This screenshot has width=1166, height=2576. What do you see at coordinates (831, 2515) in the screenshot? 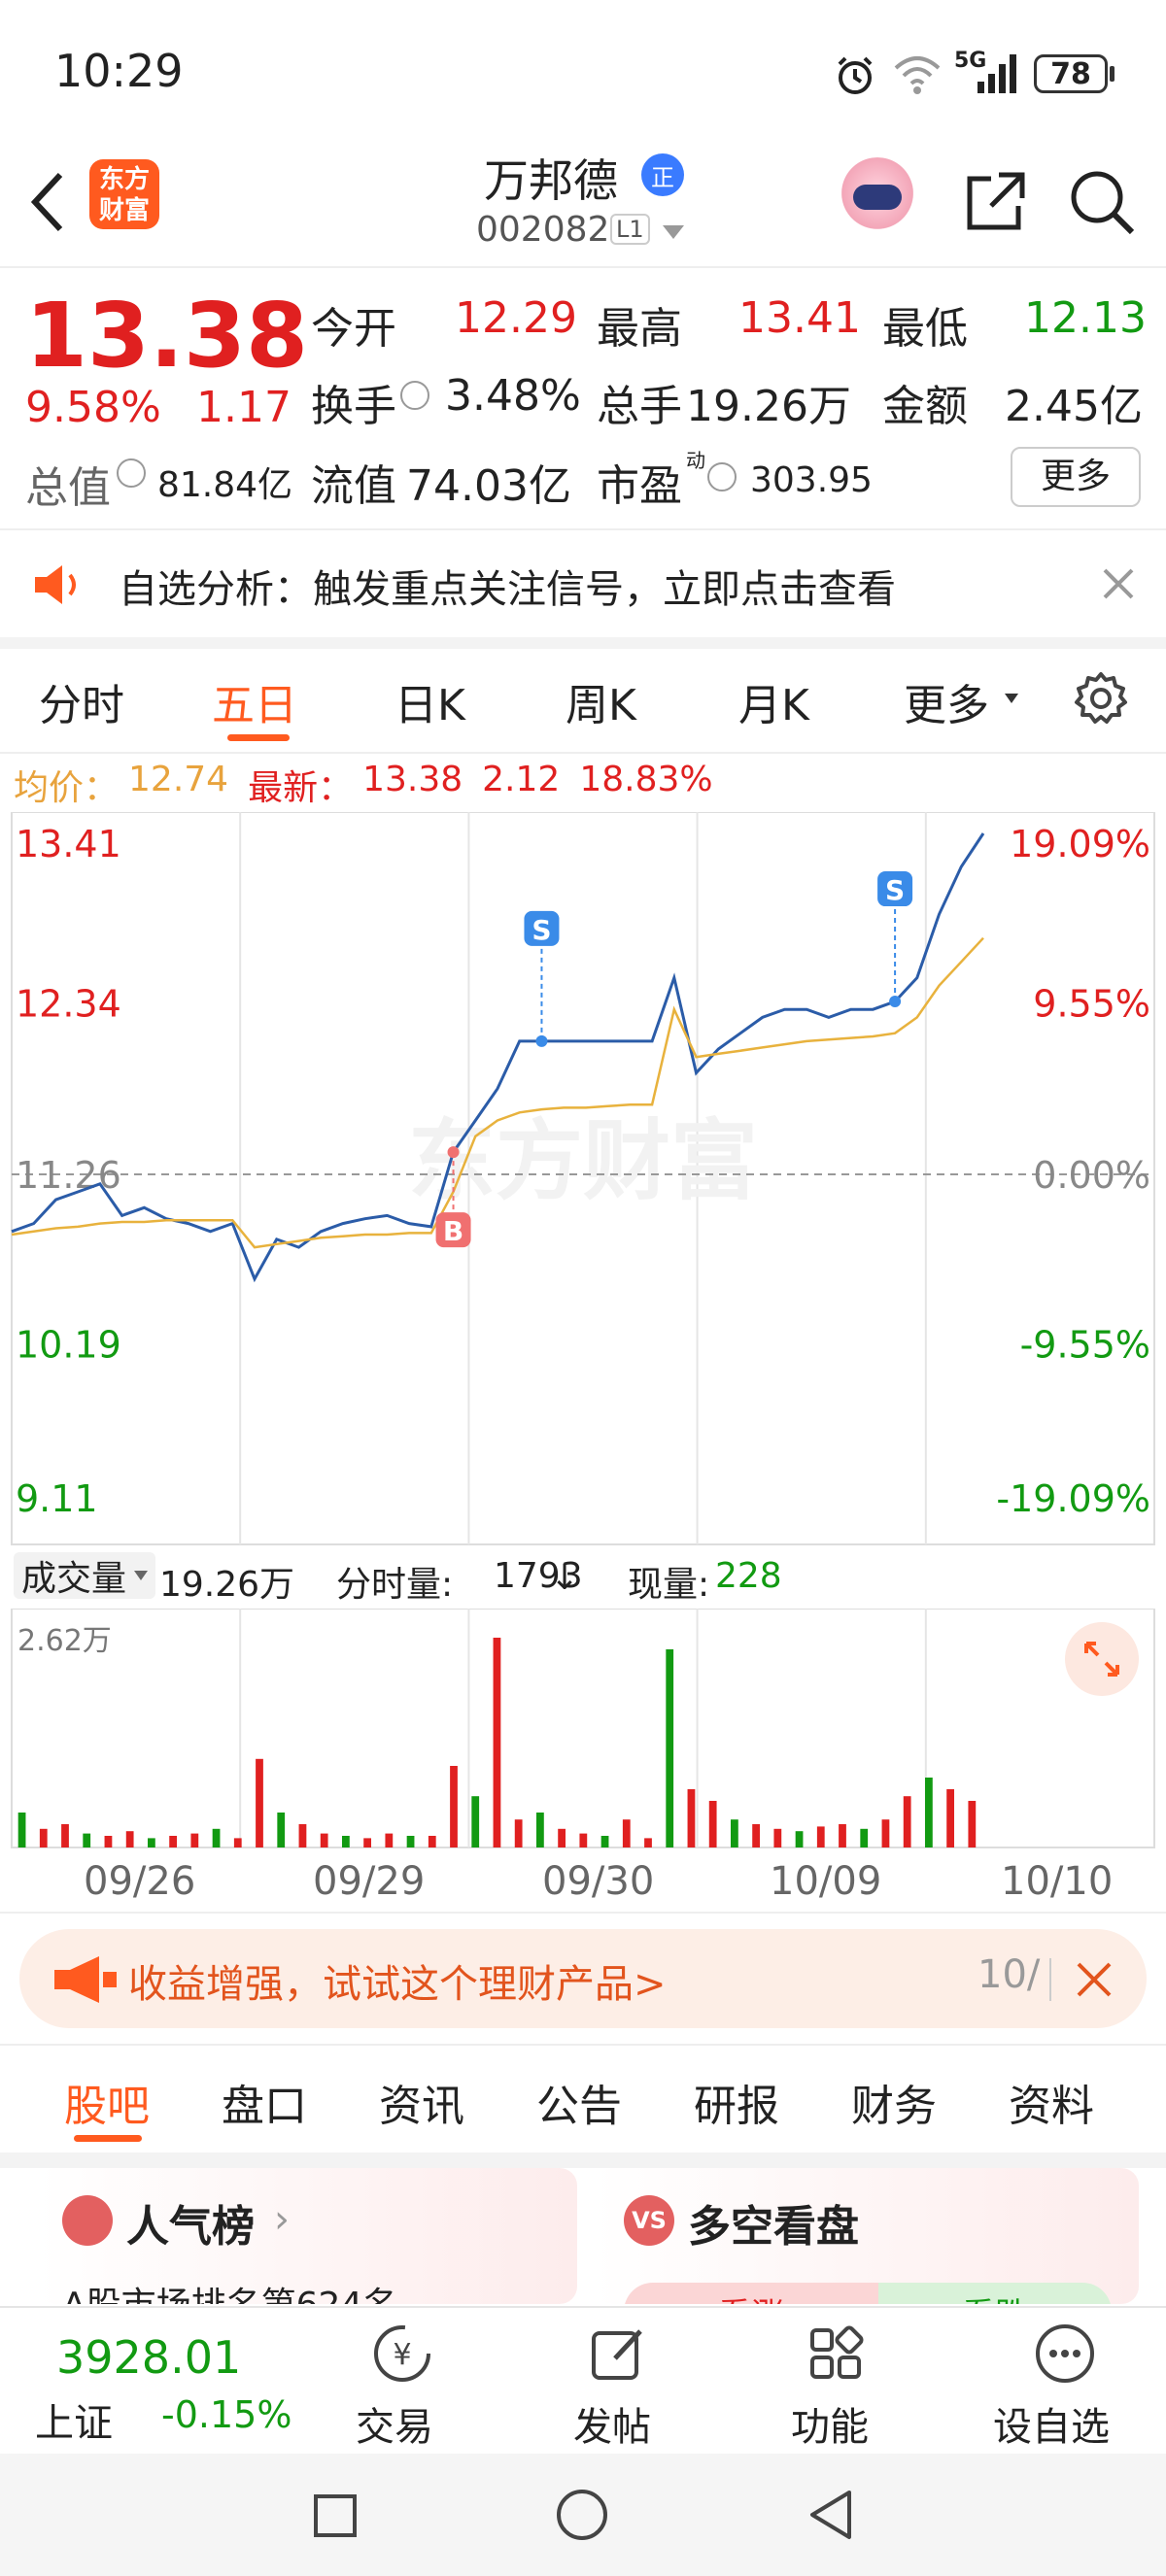
I see `back-nav-button` at bounding box center [831, 2515].